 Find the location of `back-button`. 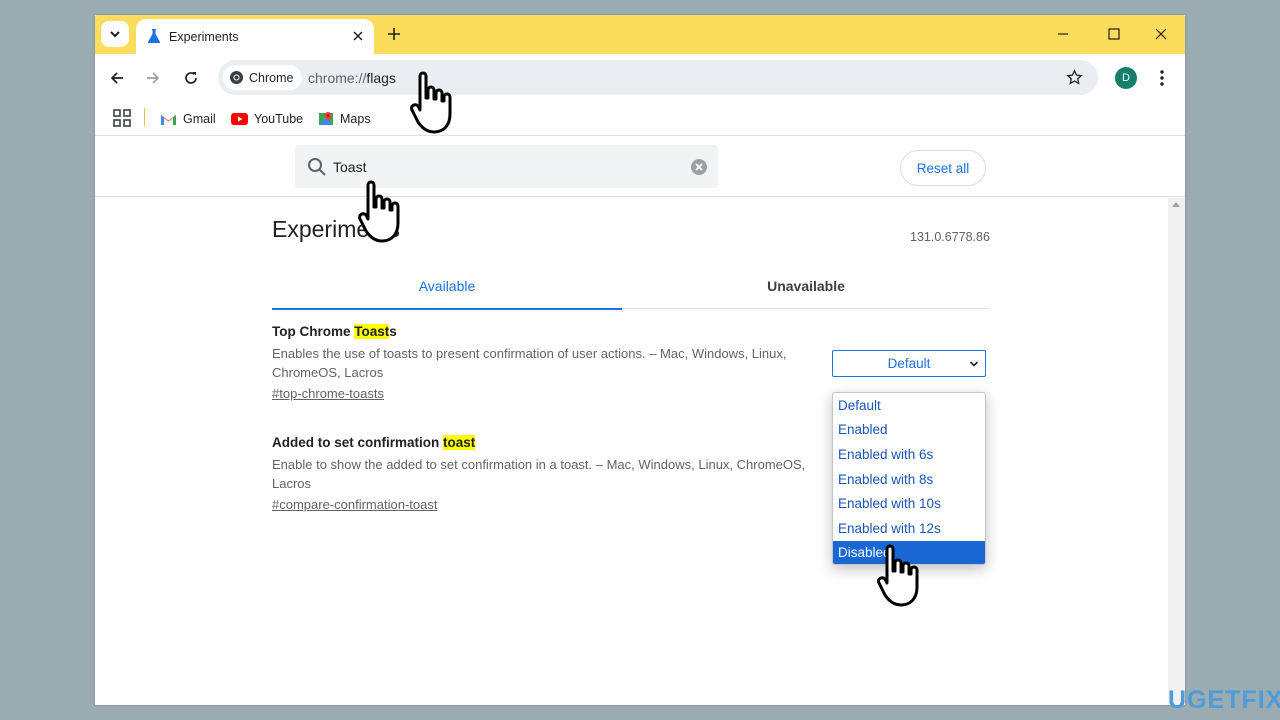

back-button is located at coordinates (117, 78).